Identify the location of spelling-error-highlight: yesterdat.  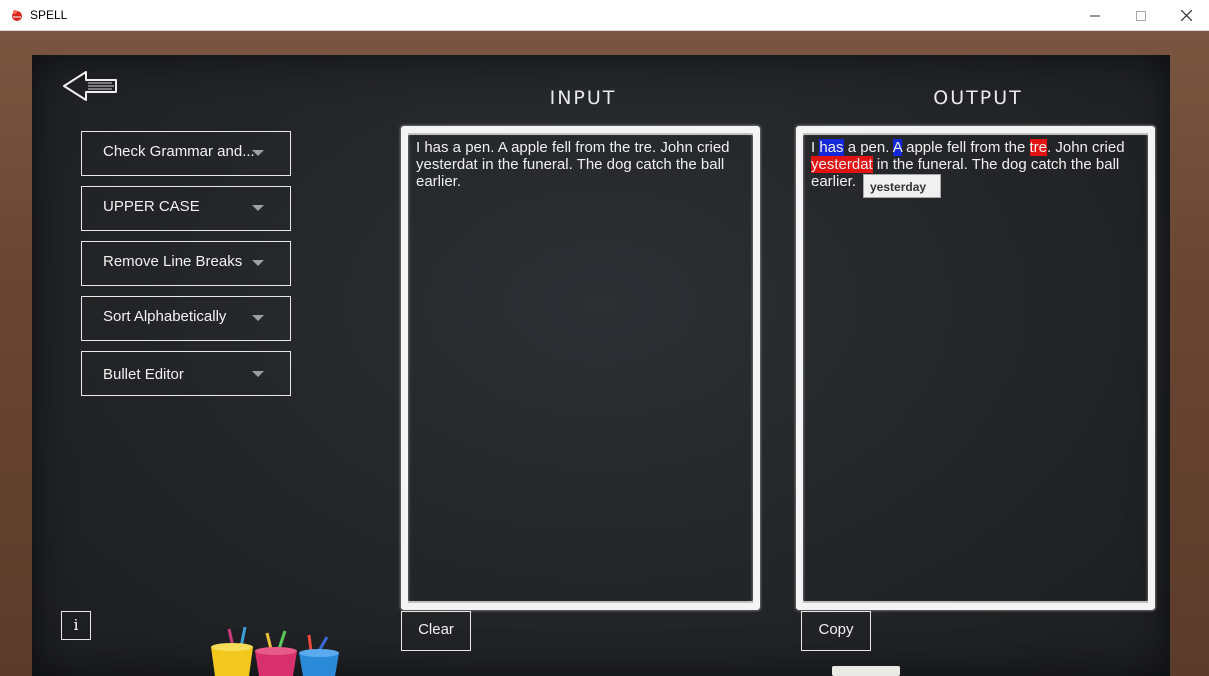
(842, 164).